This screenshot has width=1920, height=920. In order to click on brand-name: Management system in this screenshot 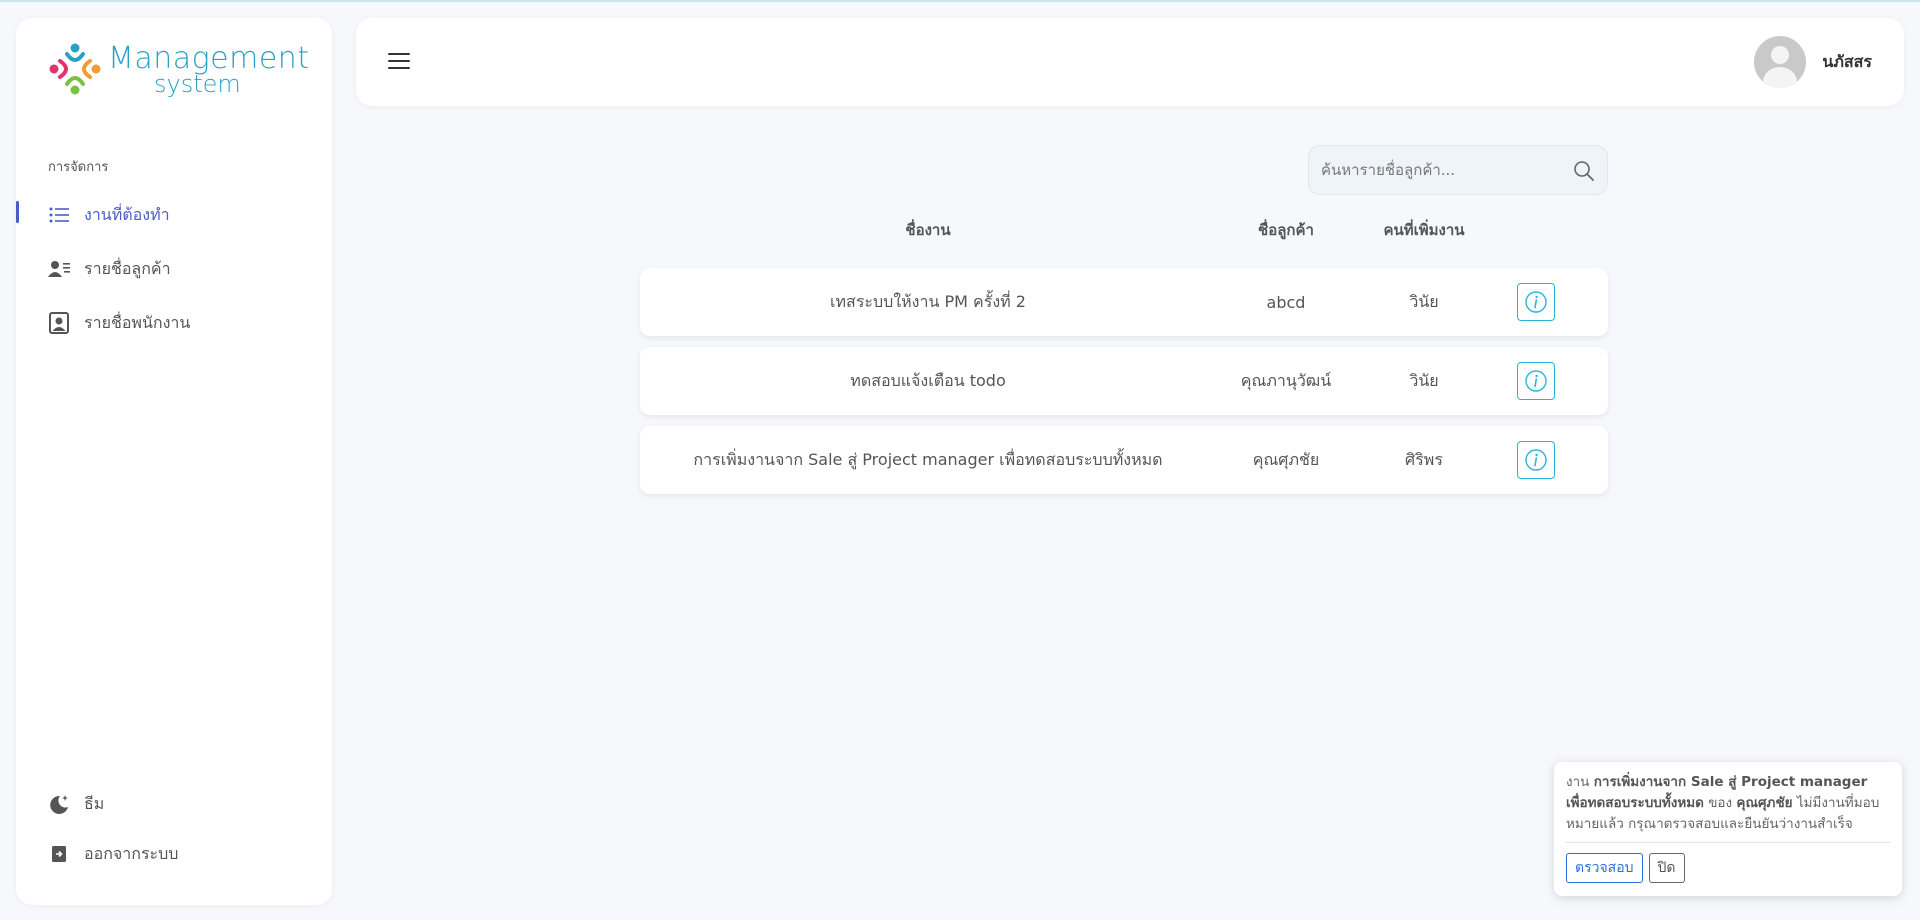, I will do `click(209, 70)`.